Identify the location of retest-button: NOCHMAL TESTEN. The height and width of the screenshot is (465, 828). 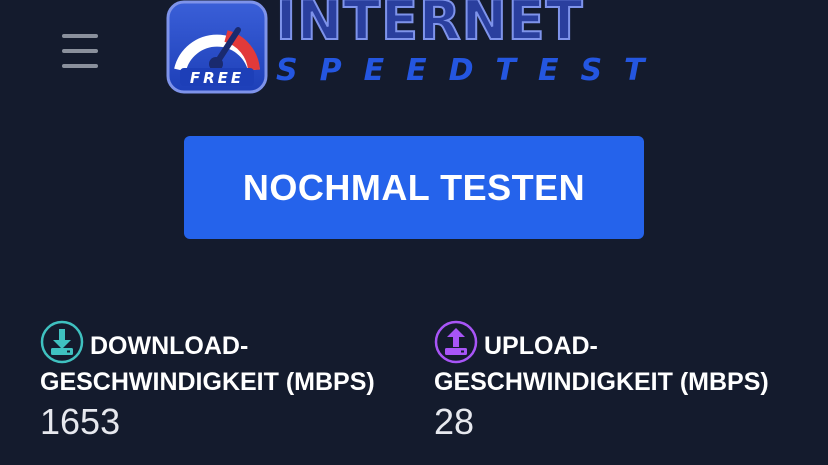
(414, 187).